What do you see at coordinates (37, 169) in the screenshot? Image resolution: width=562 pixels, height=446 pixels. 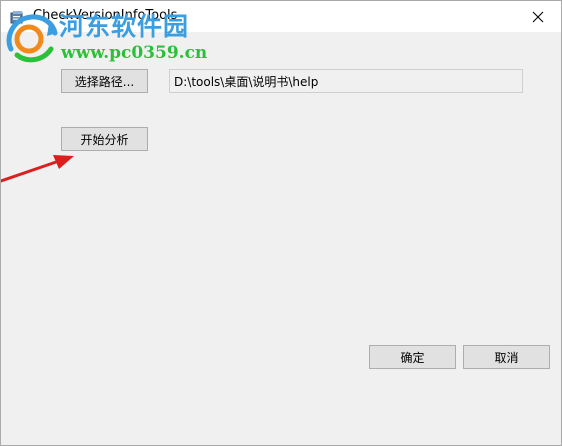 I see `red-arrow-icon` at bounding box center [37, 169].